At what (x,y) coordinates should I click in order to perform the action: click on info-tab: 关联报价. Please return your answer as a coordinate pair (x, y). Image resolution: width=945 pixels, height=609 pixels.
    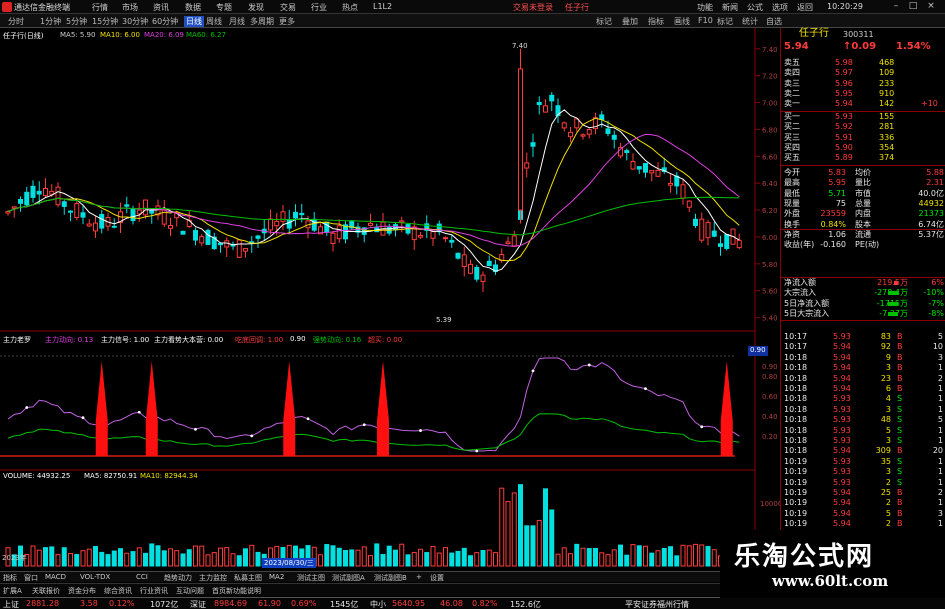
    Looking at the image, I should click on (46, 591).